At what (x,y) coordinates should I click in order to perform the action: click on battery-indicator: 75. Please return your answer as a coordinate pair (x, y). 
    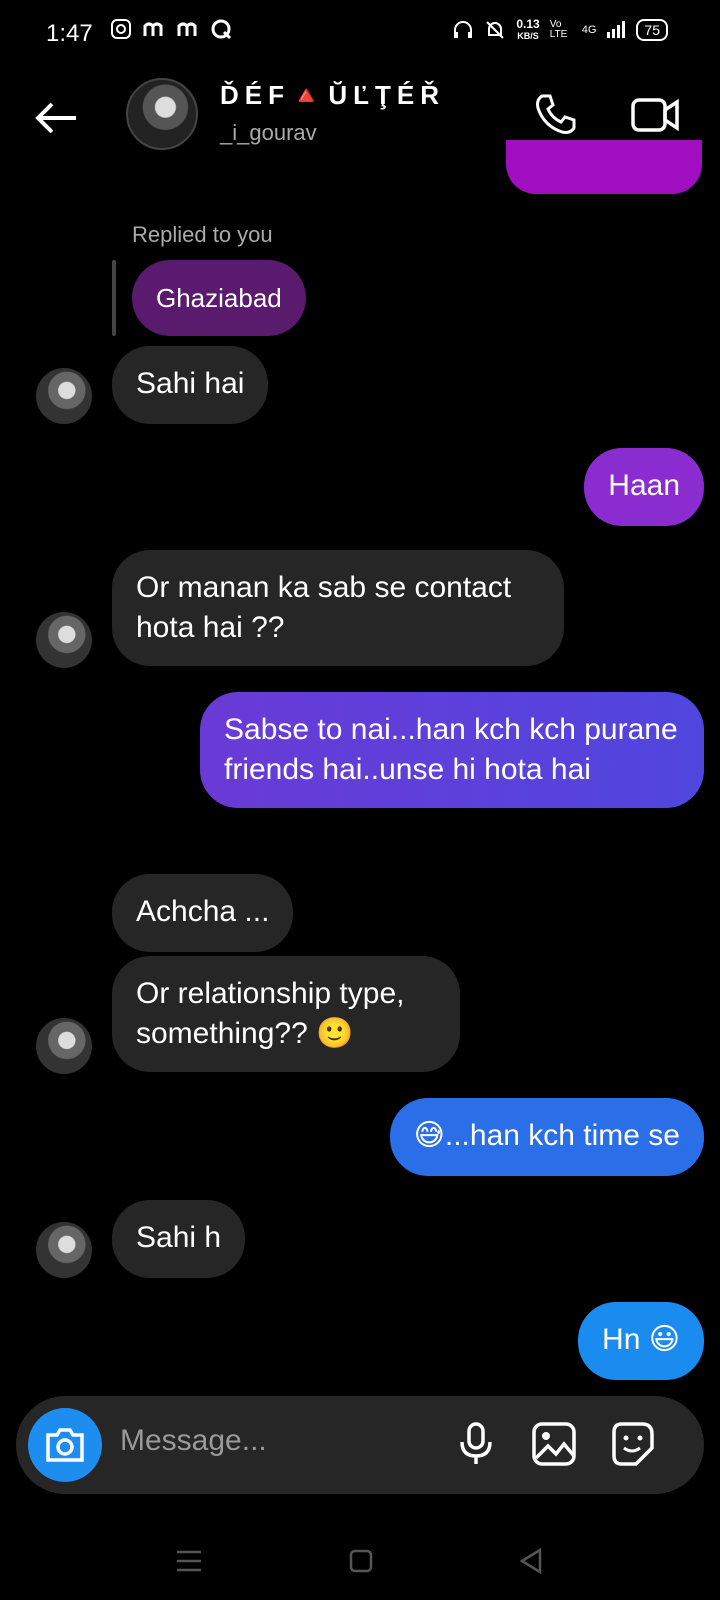
    Looking at the image, I should click on (652, 30).